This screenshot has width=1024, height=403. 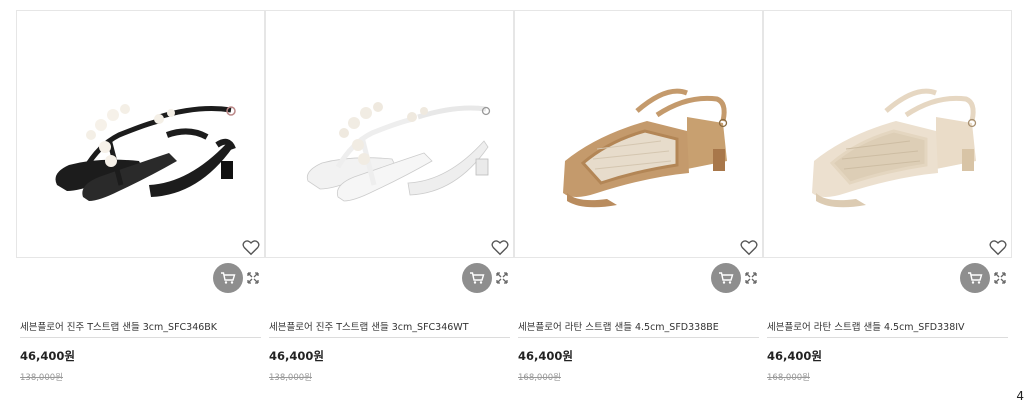 What do you see at coordinates (638, 326) in the screenshot?
I see `product-name: 세븐플로어 라탄 스트랩 샌들 4.5cm_SFD338BE` at bounding box center [638, 326].